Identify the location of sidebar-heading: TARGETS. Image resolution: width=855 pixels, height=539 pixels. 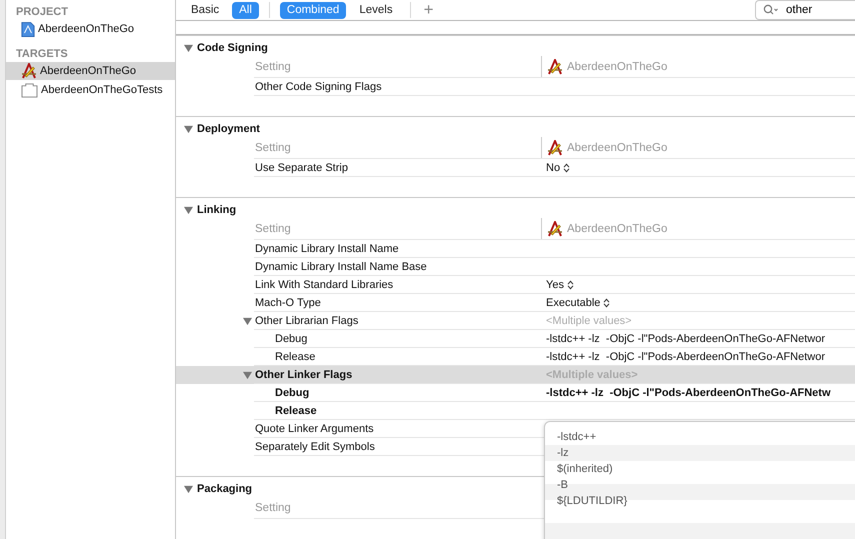
(42, 54).